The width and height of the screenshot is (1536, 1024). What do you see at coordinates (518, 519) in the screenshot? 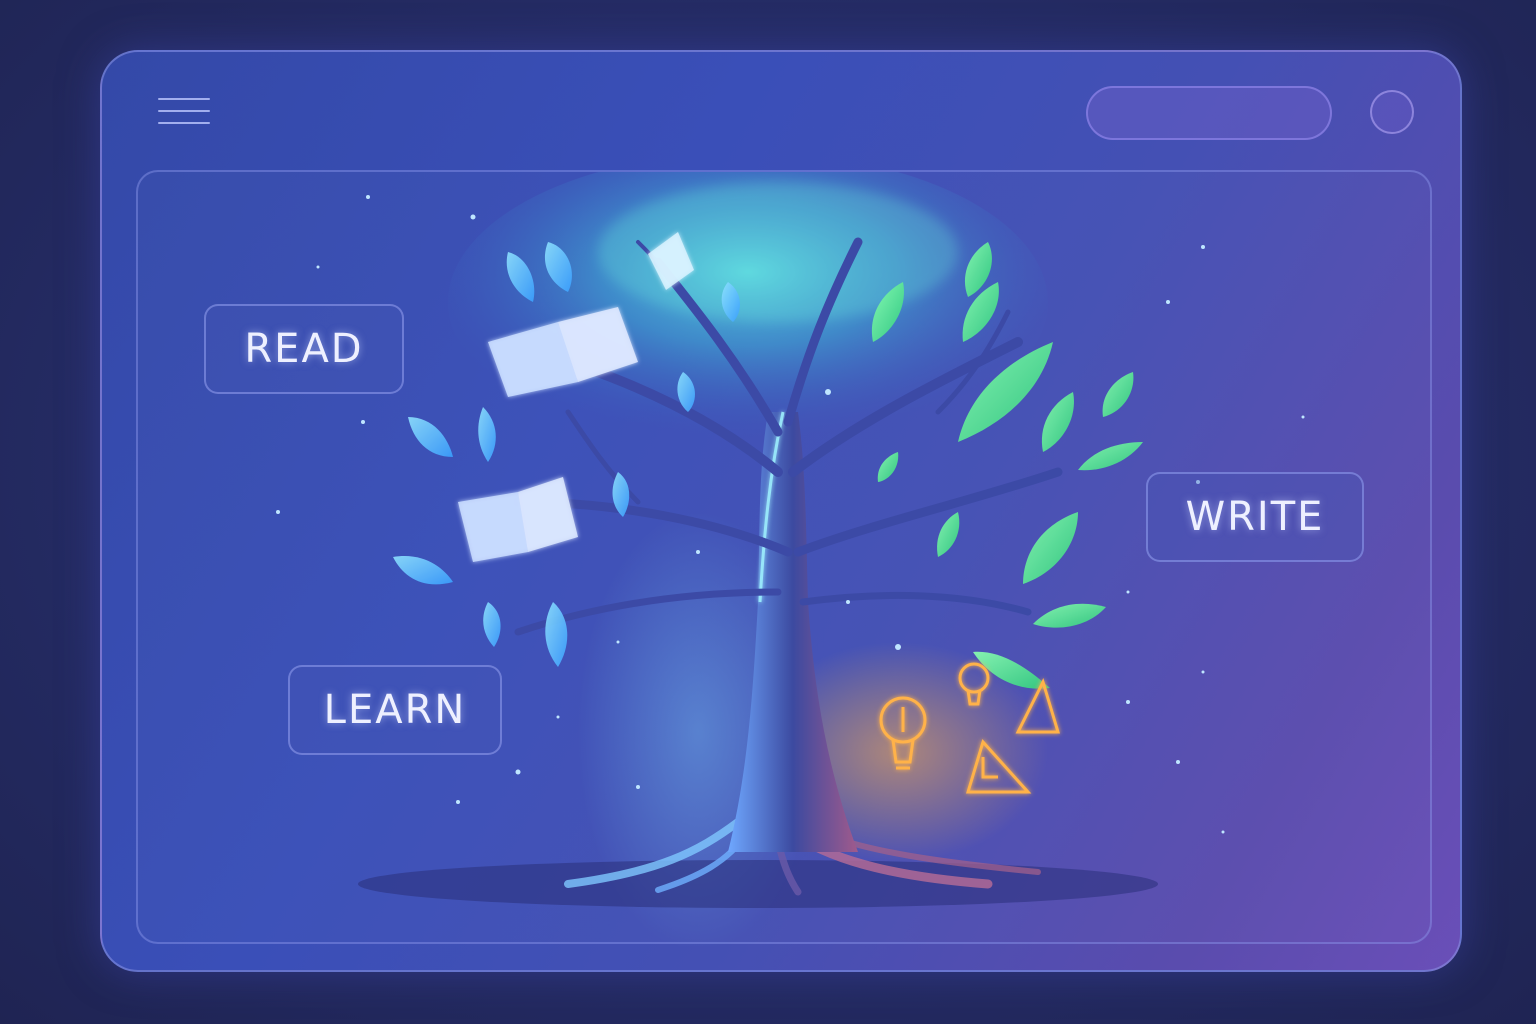
I see `open-book-icon` at bounding box center [518, 519].